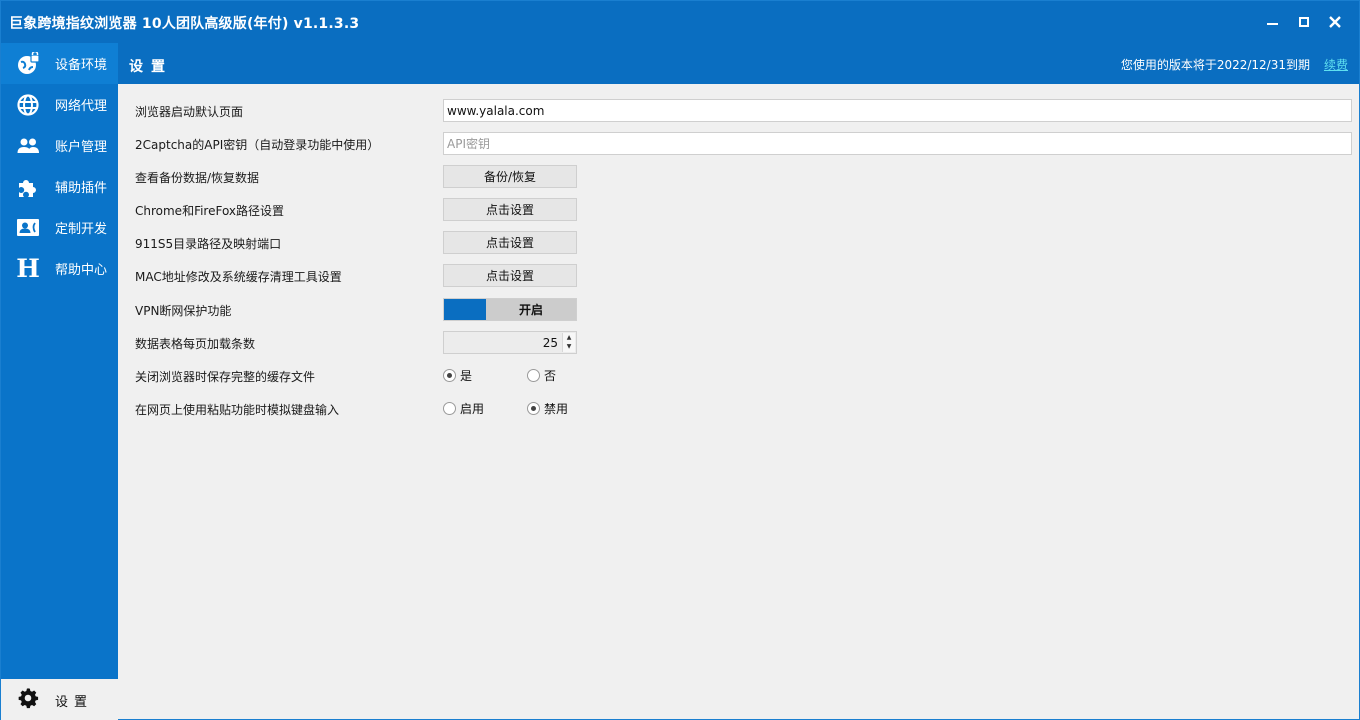  What do you see at coordinates (81, 270) in the screenshot?
I see `sidebar-item-label: 帮助中心` at bounding box center [81, 270].